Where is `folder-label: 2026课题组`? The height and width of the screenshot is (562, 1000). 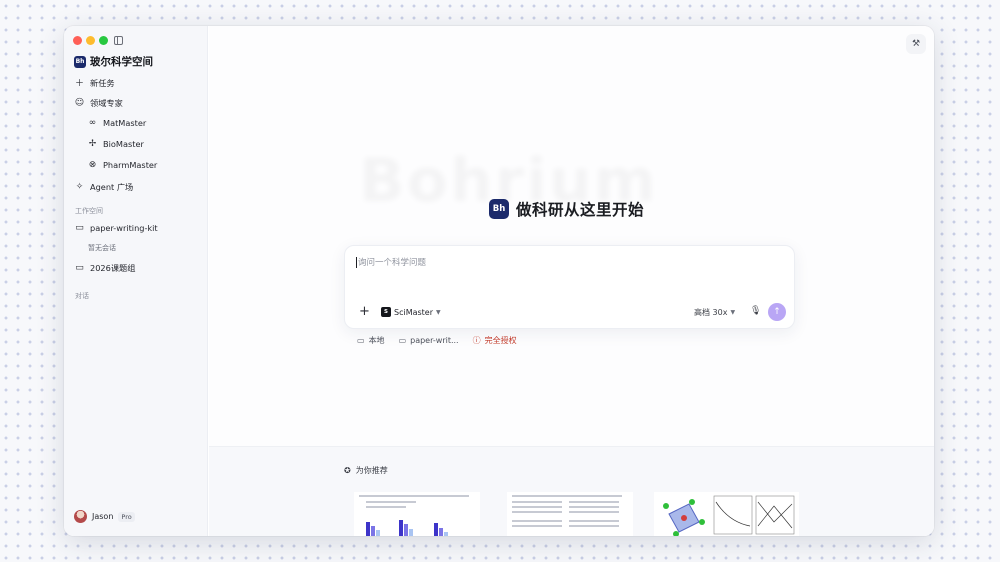
folder-label: 2026课题组 is located at coordinates (113, 268).